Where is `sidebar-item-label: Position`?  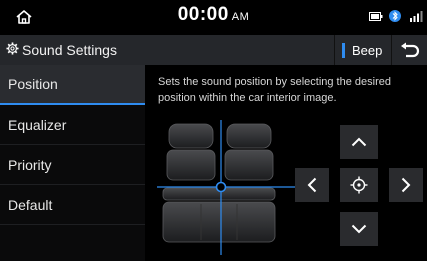
sidebar-item-label: Position is located at coordinates (33, 84).